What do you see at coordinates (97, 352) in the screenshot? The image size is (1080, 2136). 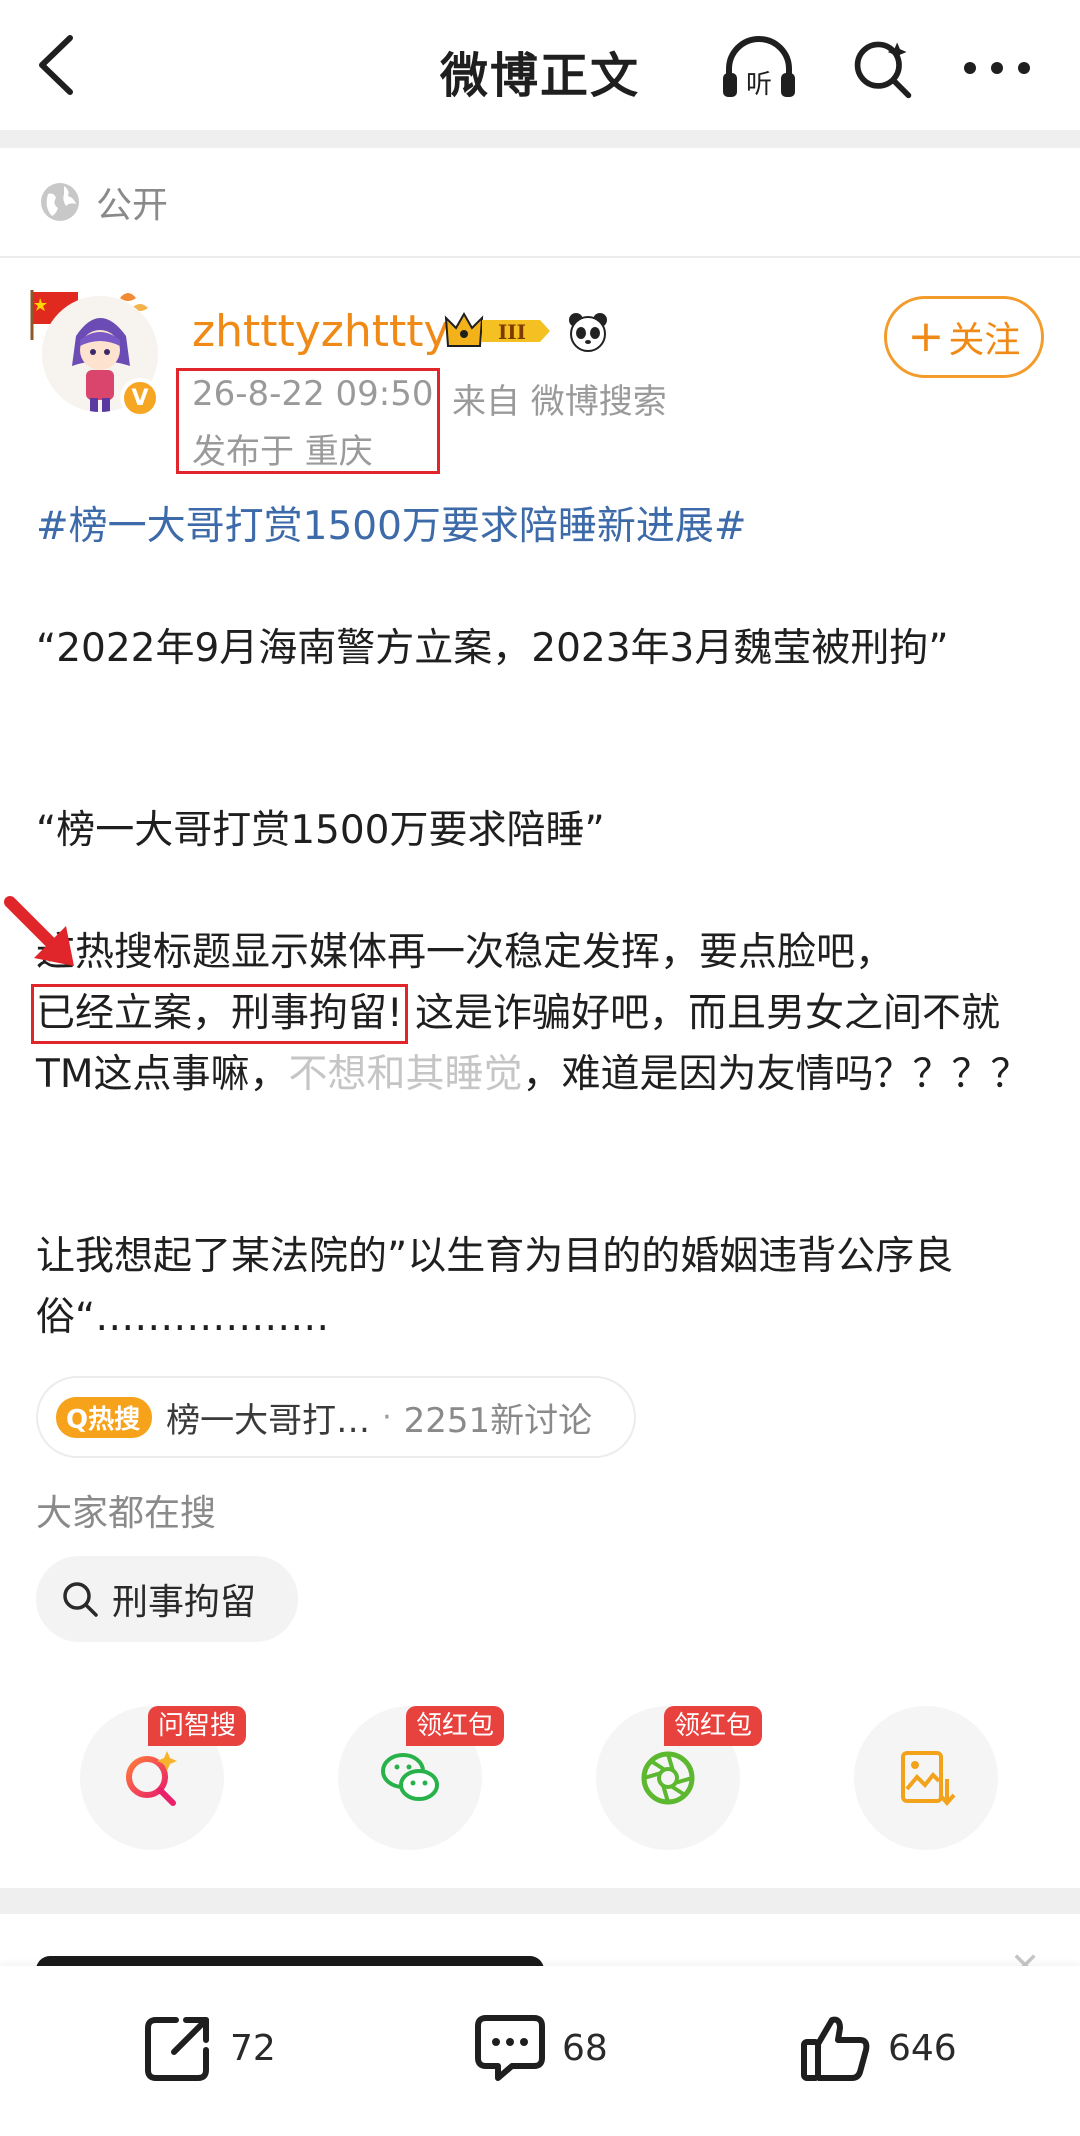 I see `author-avatar: V` at bounding box center [97, 352].